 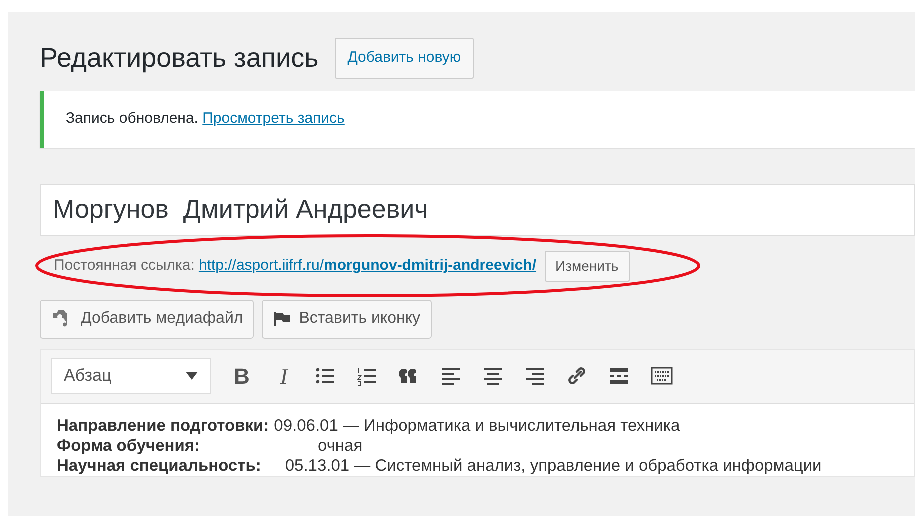 What do you see at coordinates (536, 376) in the screenshot?
I see `align-right-icon` at bounding box center [536, 376].